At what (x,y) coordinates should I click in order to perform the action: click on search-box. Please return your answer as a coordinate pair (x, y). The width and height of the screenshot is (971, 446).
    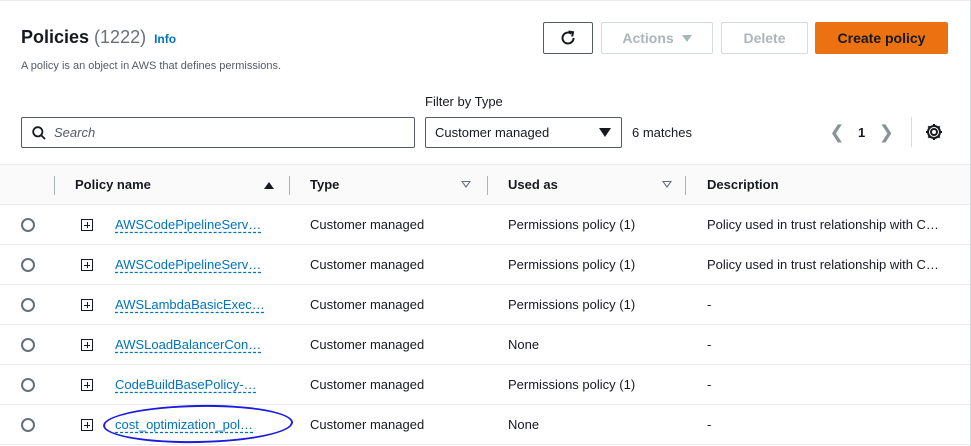
    Looking at the image, I should click on (218, 132).